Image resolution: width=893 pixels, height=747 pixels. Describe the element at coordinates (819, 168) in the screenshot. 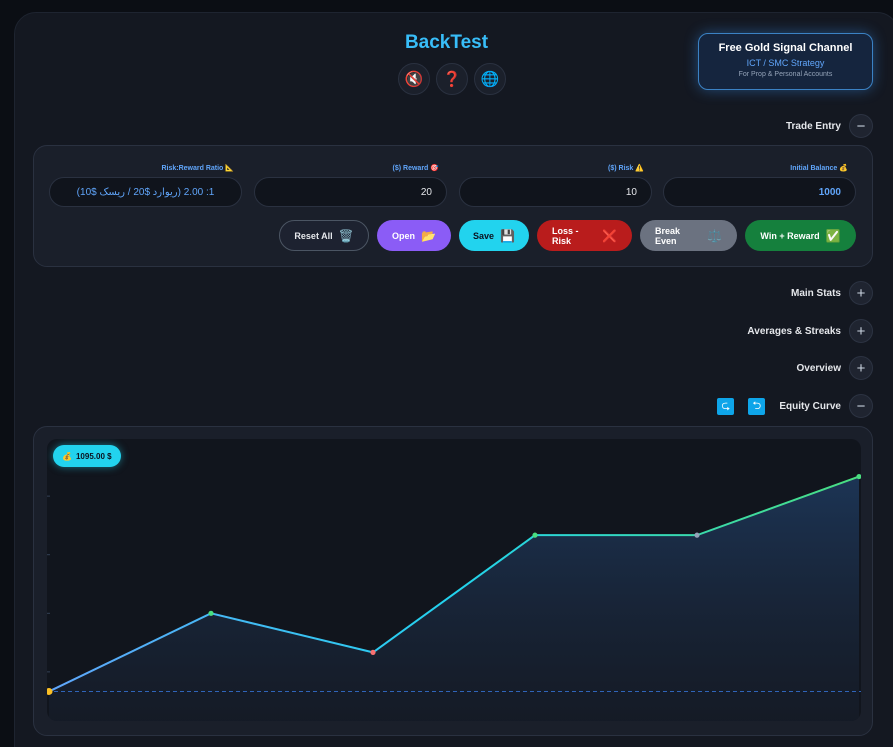

I see `balance-label: Initial Balance 💰` at that location.